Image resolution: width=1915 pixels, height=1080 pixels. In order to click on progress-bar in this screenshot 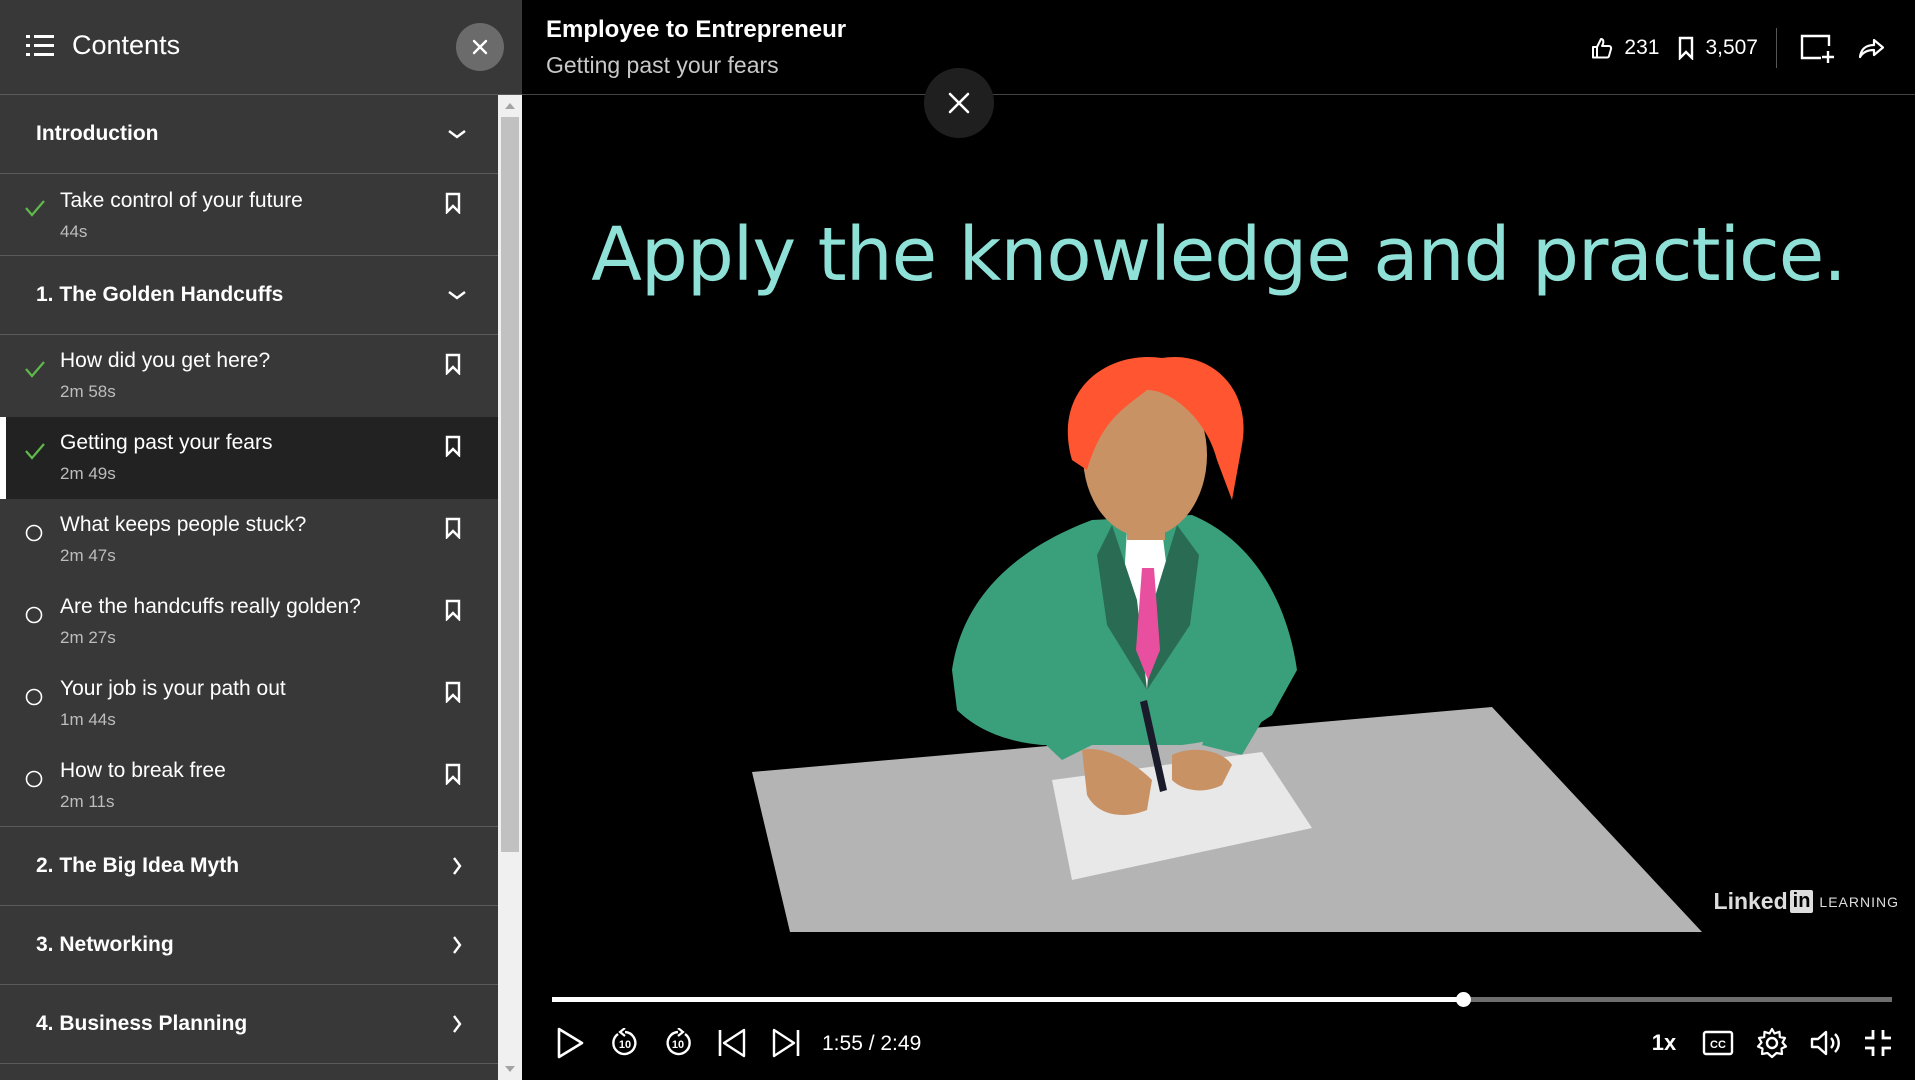, I will do `click(1222, 999)`.